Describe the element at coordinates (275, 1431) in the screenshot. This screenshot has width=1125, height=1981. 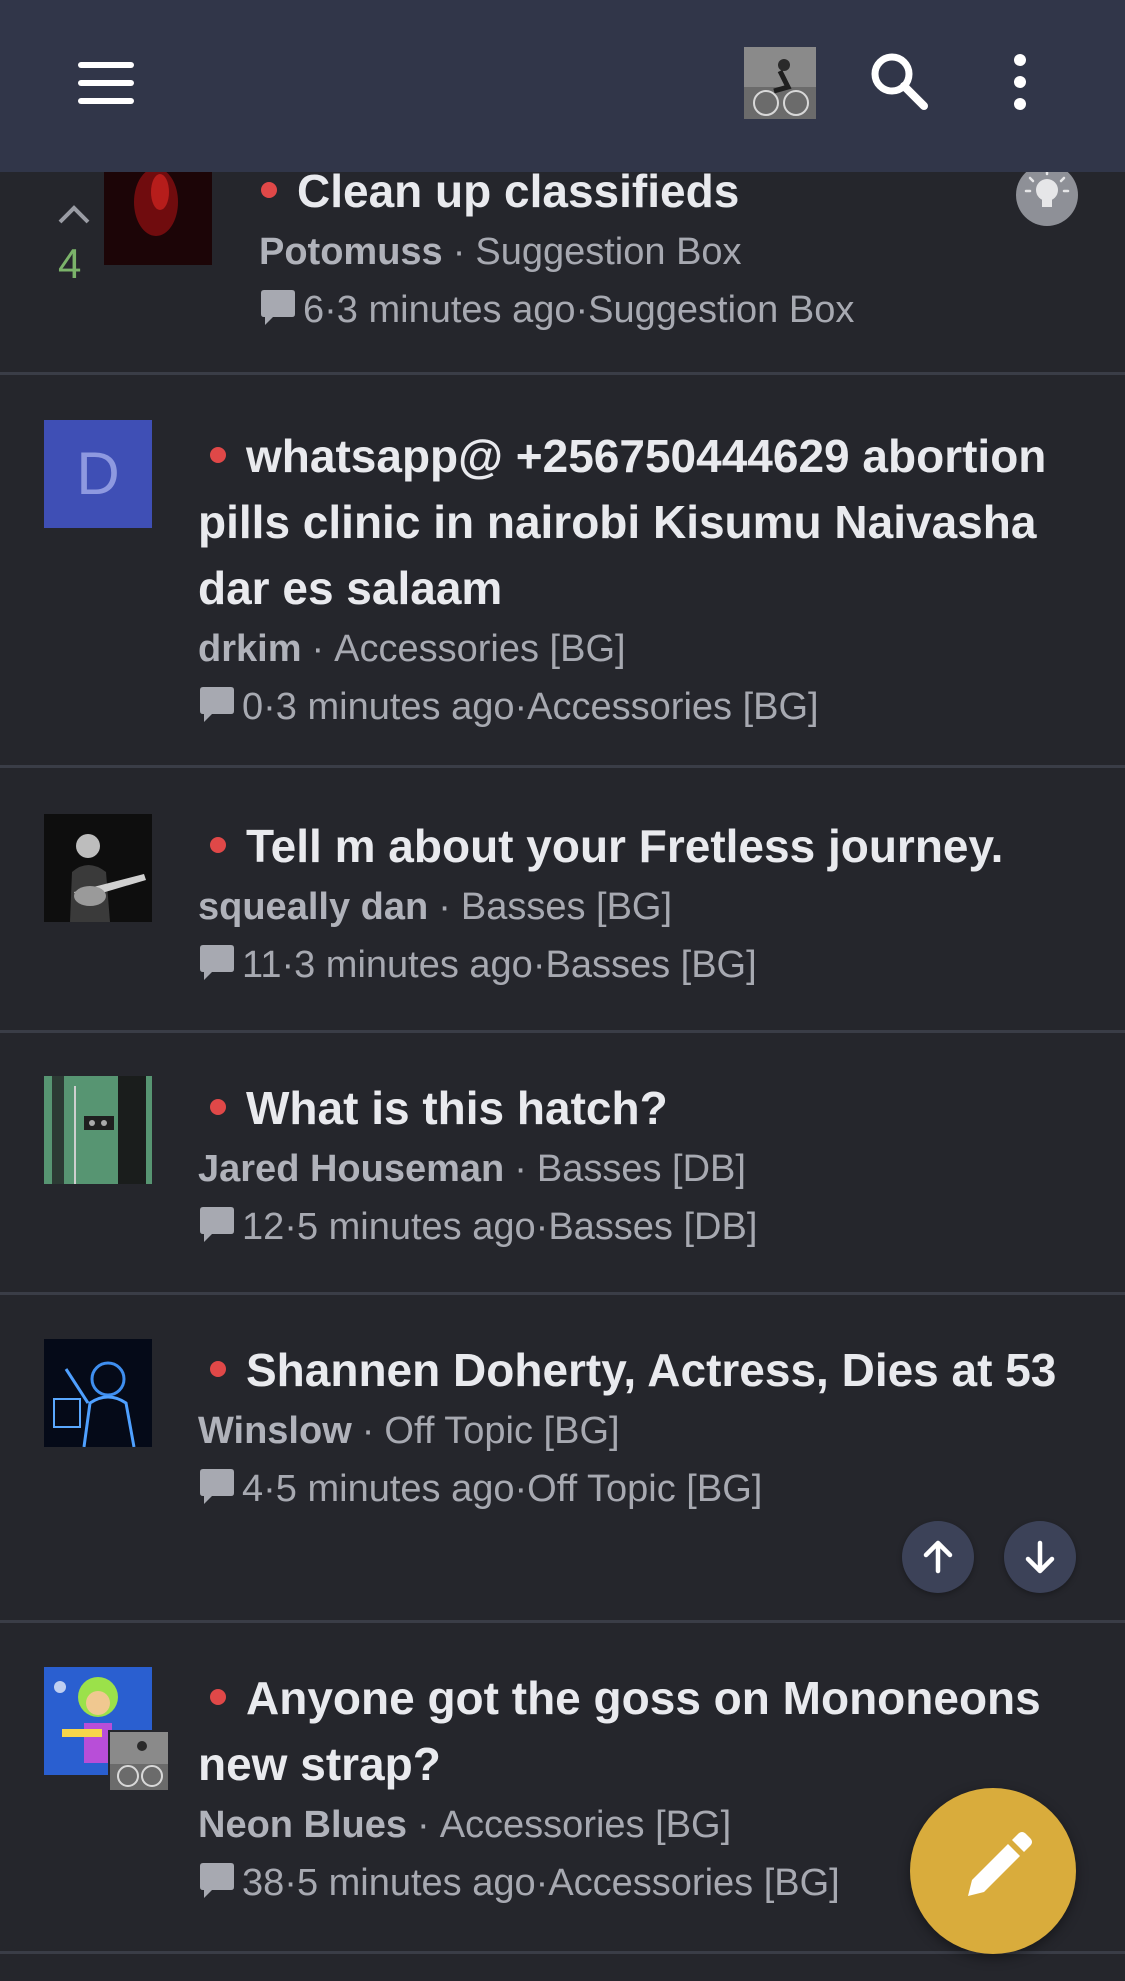
I see `author-name: Winslow` at that location.